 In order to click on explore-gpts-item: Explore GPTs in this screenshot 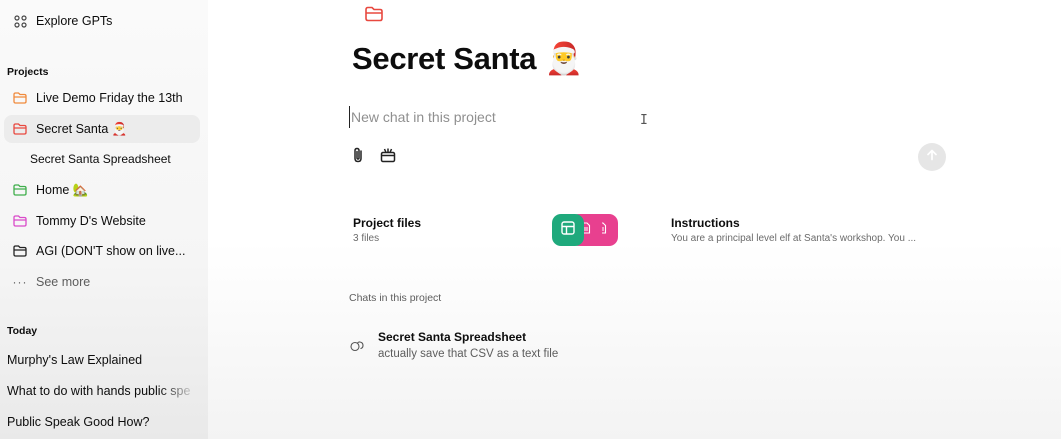, I will do `click(102, 21)`.